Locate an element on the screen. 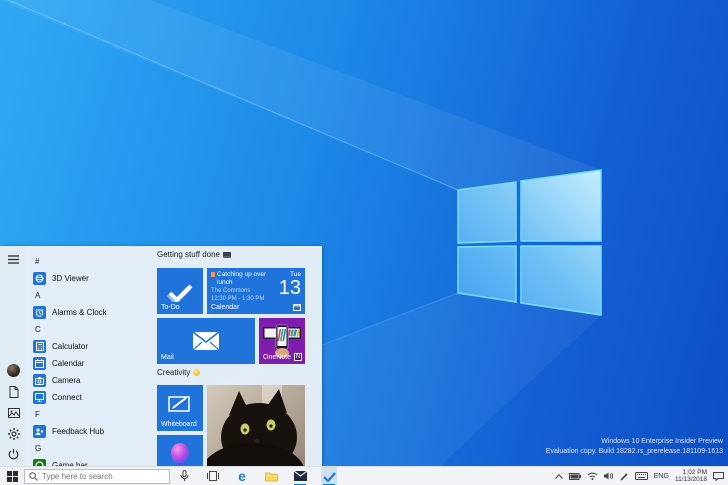 The width and height of the screenshot is (728, 485). action-center-button is located at coordinates (718, 476).